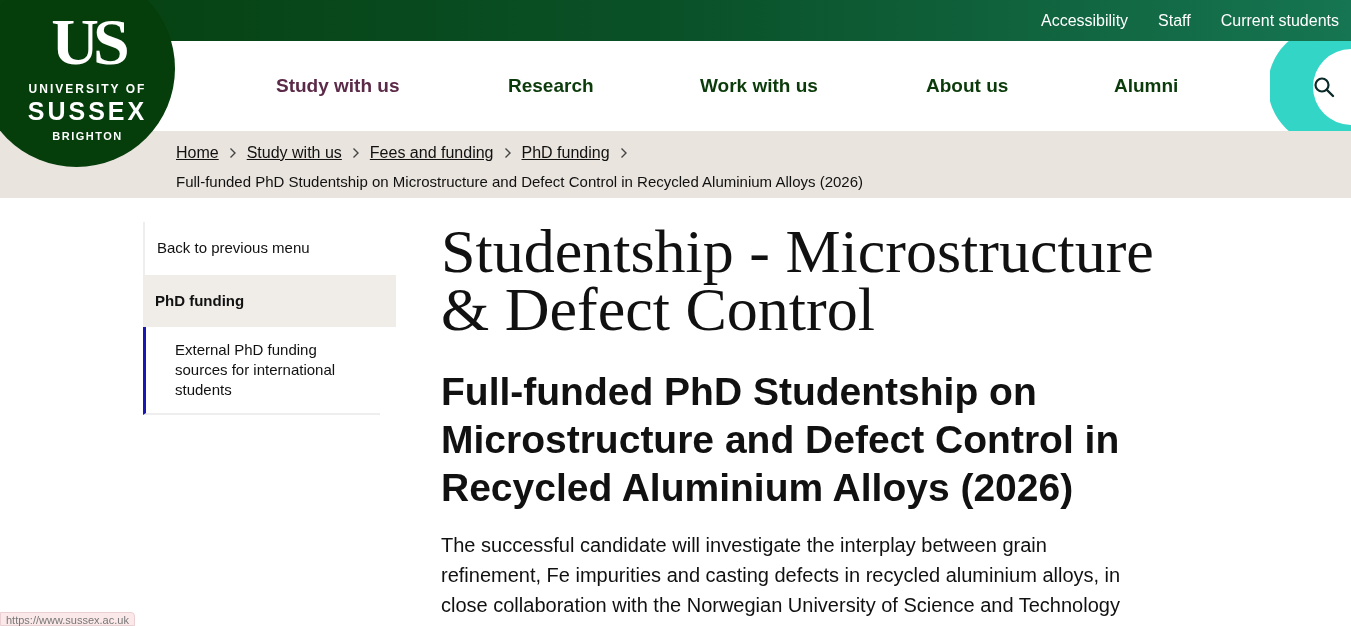 This screenshot has width=1351, height=626. What do you see at coordinates (1084, 20) in the screenshot?
I see `utility-link: Accessibility` at bounding box center [1084, 20].